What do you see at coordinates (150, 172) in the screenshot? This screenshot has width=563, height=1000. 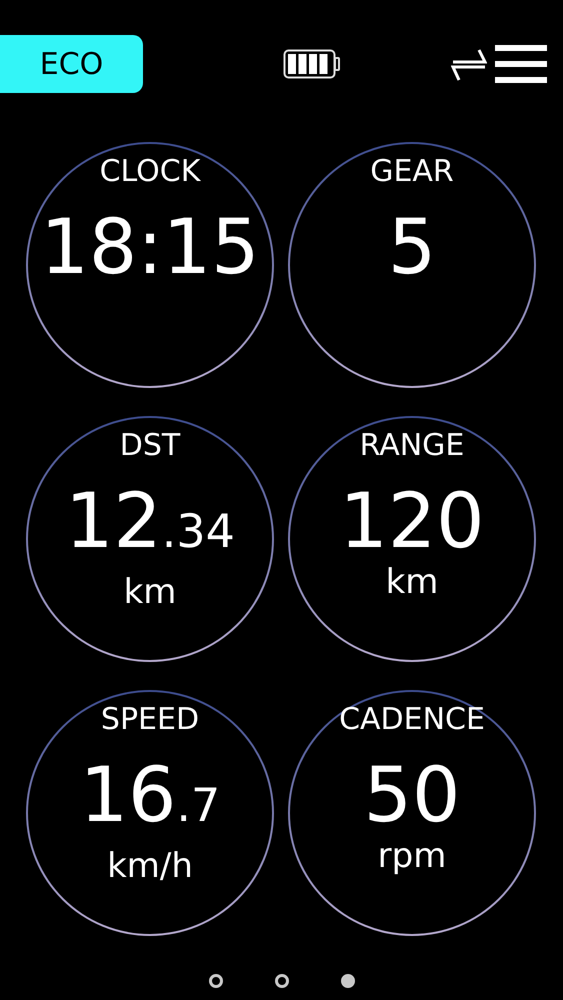 I see `gauge-label: CLOCK` at bounding box center [150, 172].